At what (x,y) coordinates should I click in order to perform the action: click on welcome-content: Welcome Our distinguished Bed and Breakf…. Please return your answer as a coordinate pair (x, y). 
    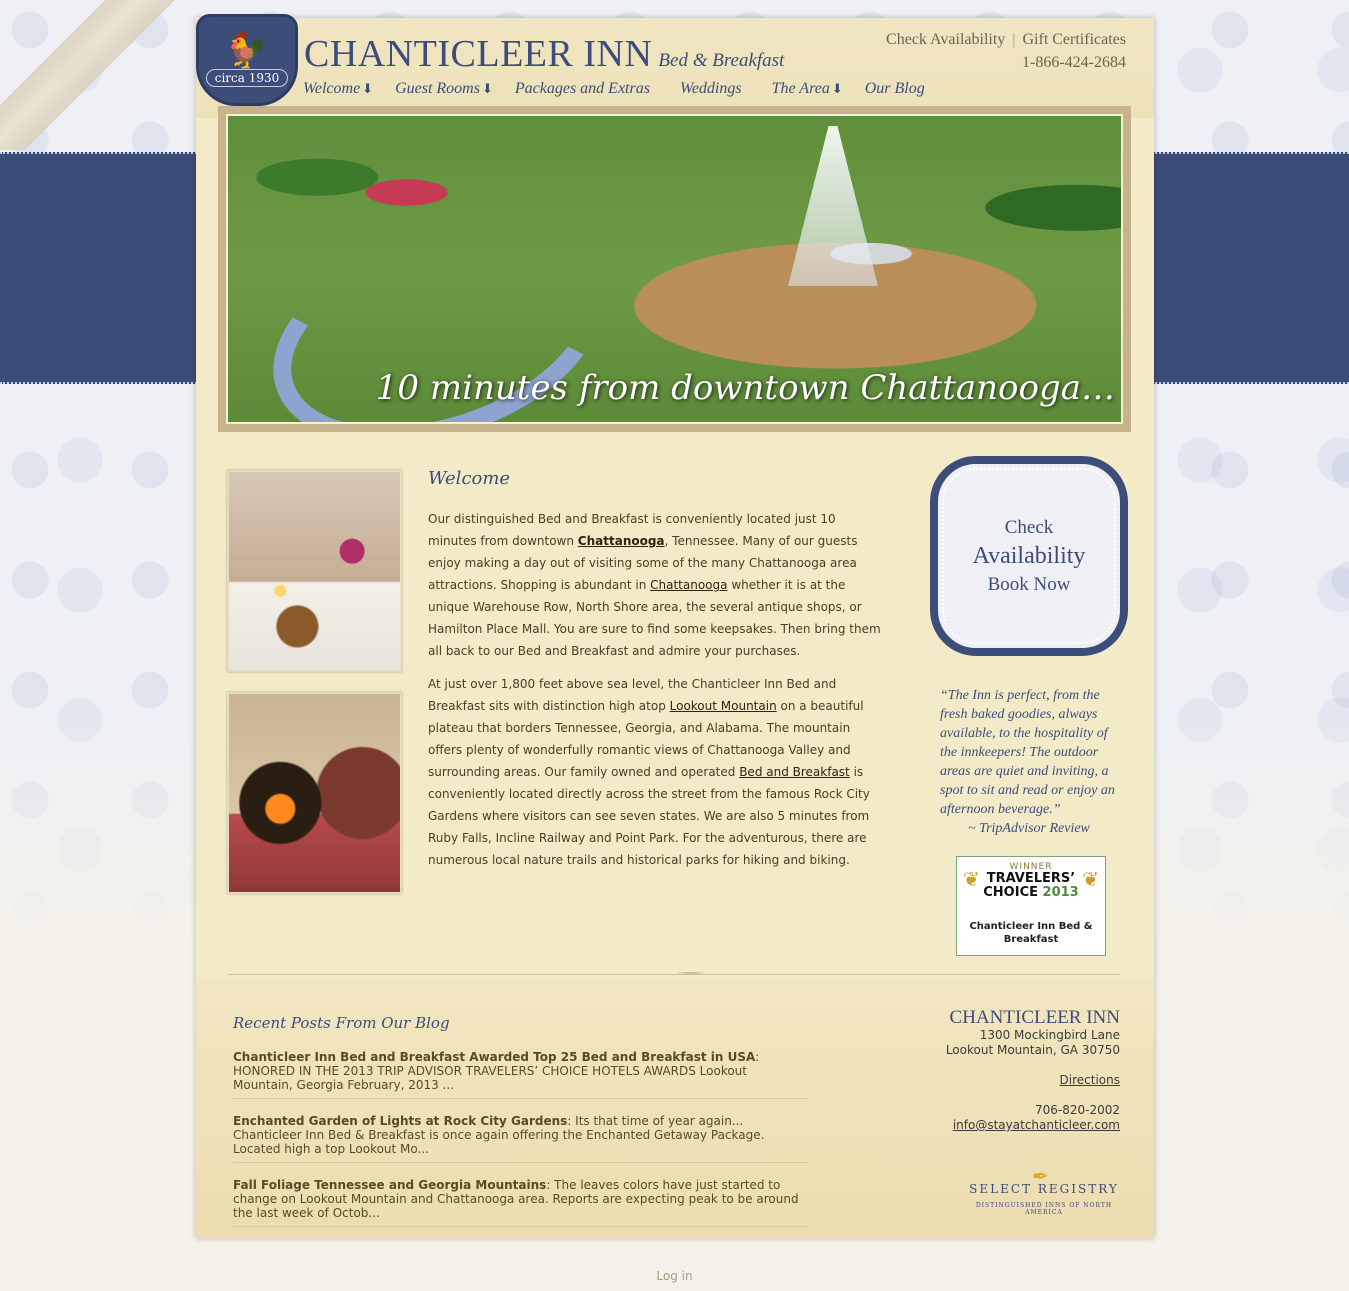
    Looking at the image, I should click on (655, 675).